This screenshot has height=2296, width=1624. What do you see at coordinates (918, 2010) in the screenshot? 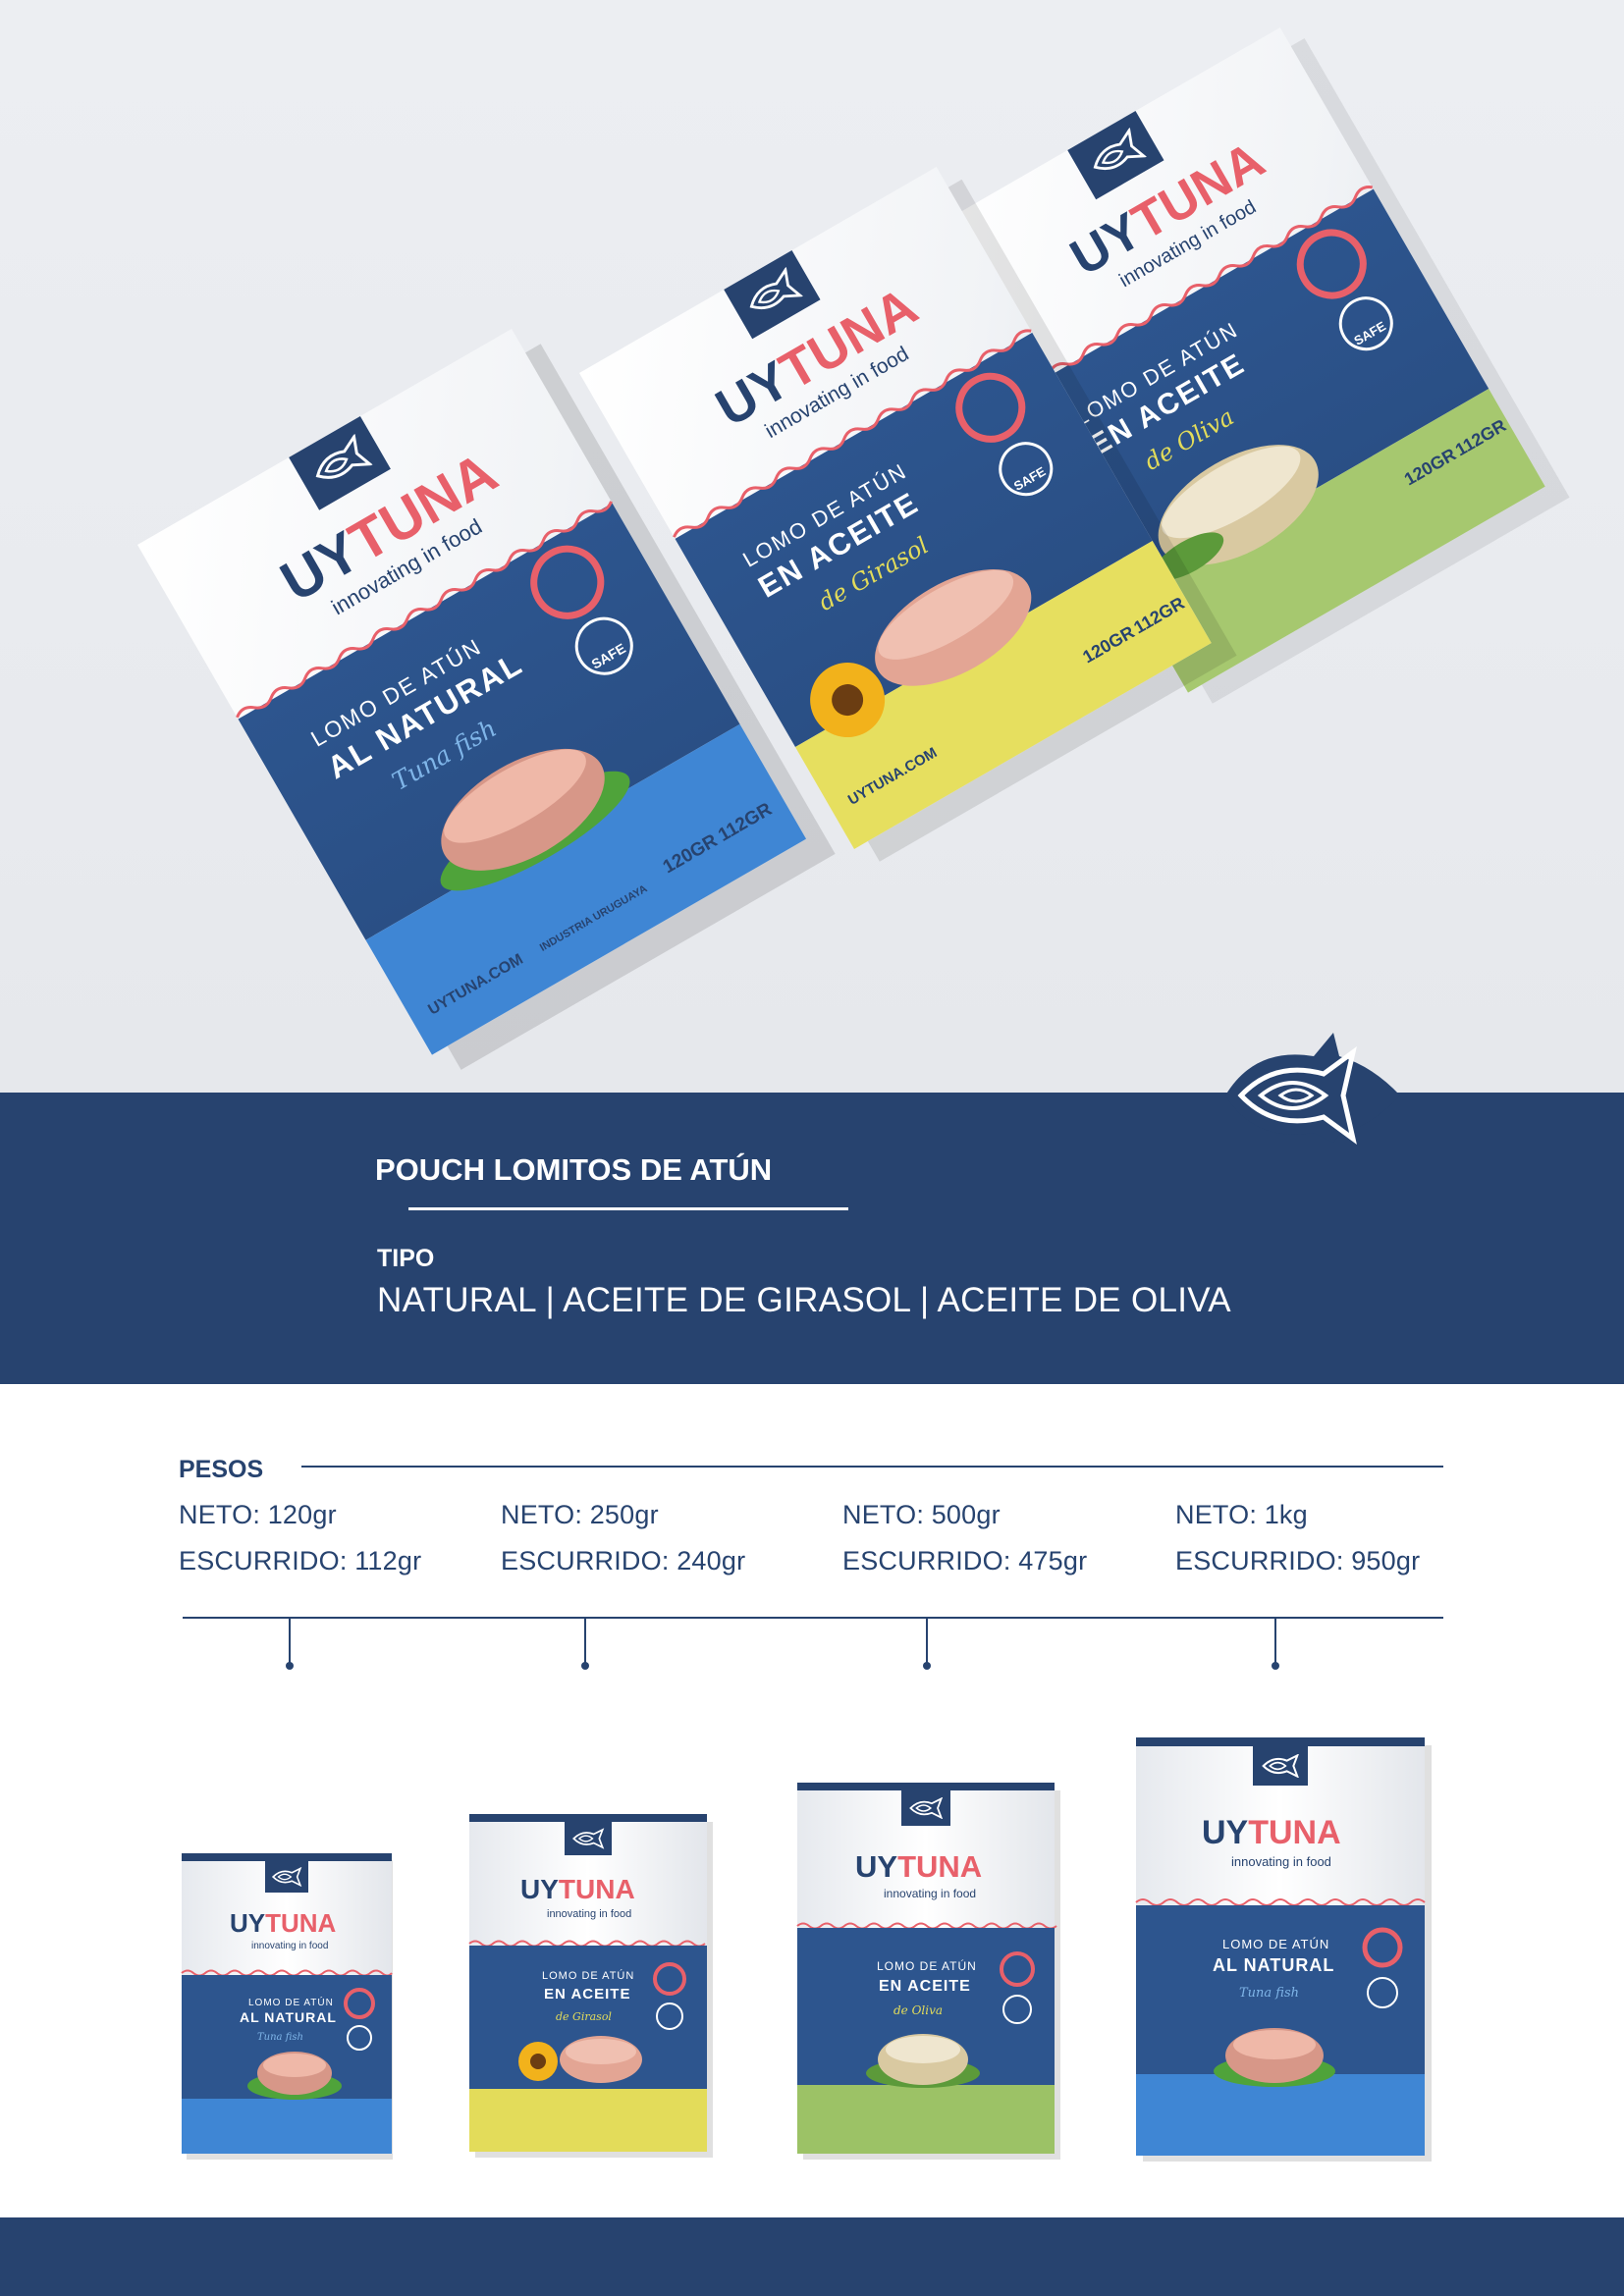
I see `size-pouch-500-script: de Oliva` at bounding box center [918, 2010].